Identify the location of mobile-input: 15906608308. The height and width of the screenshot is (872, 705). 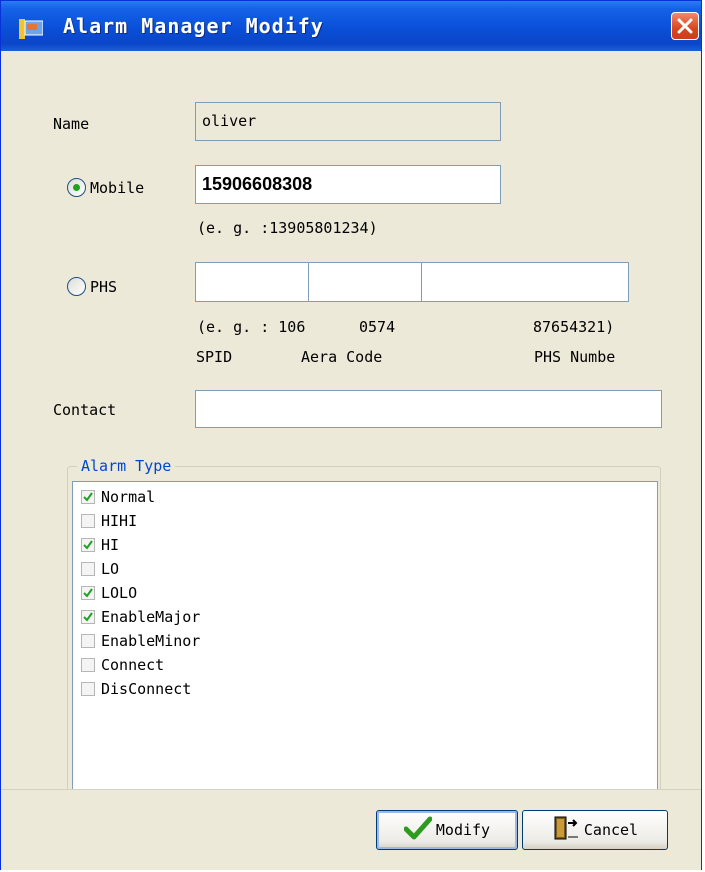
(348, 184).